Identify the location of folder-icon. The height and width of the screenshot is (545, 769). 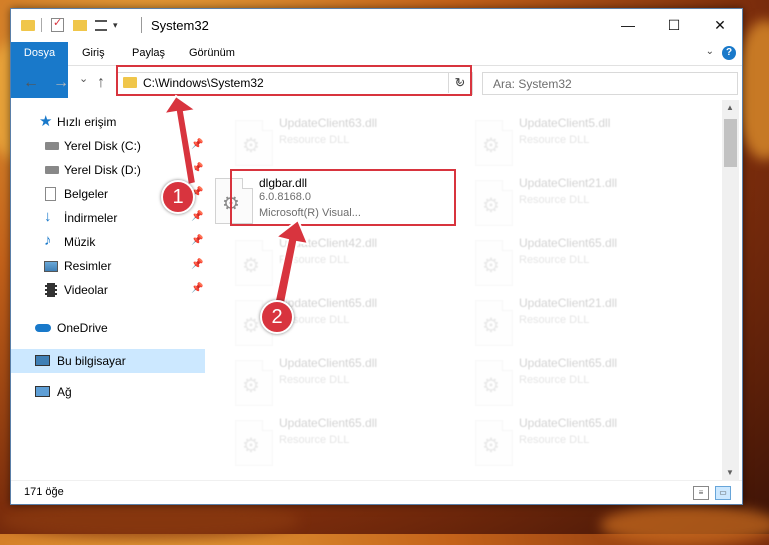
(28, 25).